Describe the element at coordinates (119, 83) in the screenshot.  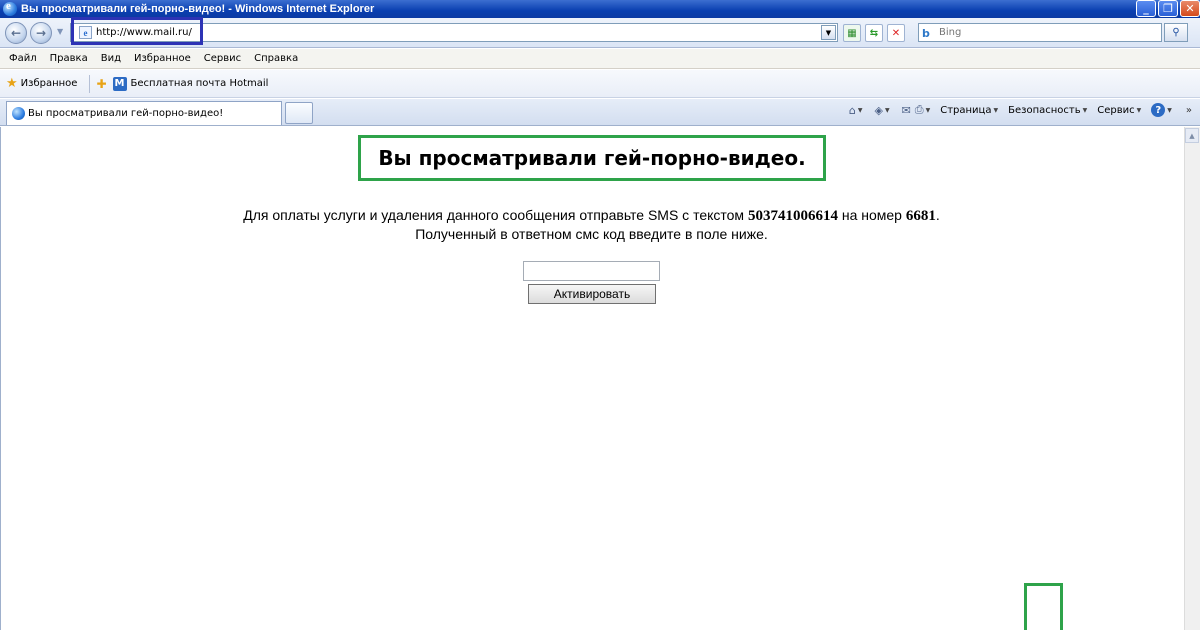
I see `hotmail-icon: M` at that location.